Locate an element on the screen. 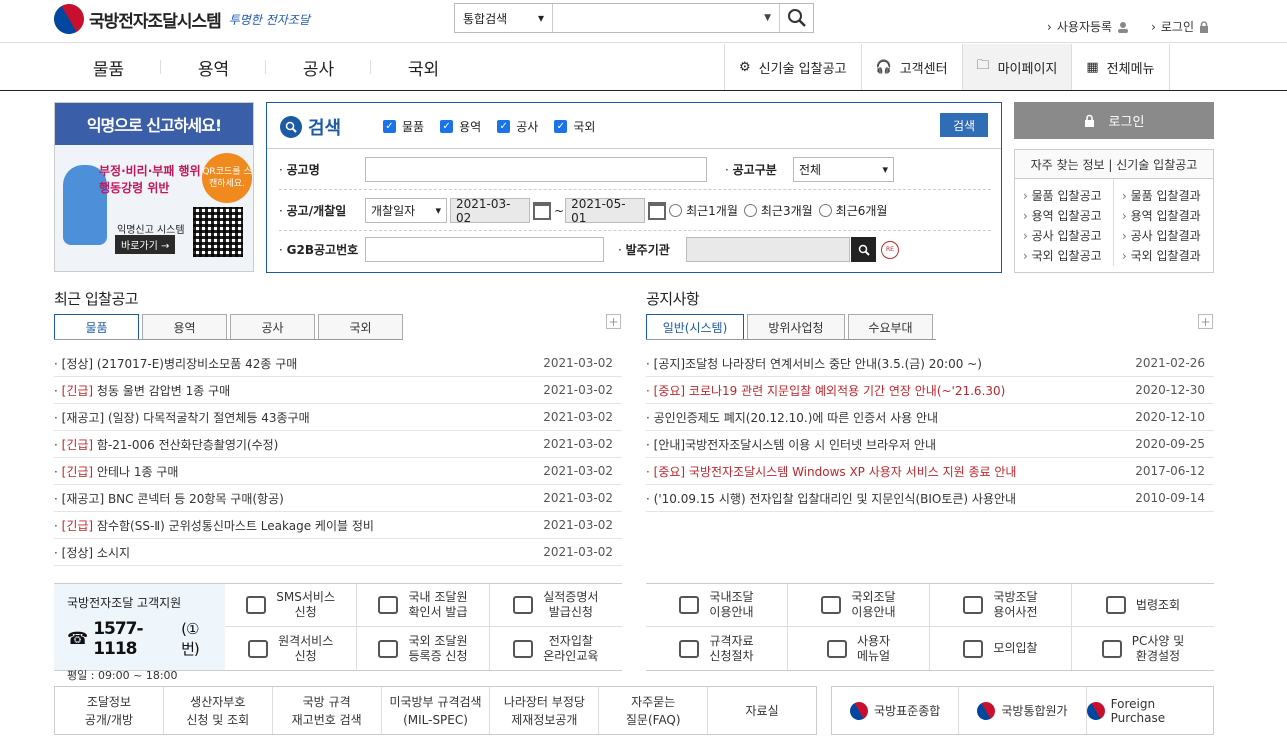  nav-item-goods: 물품 is located at coordinates (108, 67).